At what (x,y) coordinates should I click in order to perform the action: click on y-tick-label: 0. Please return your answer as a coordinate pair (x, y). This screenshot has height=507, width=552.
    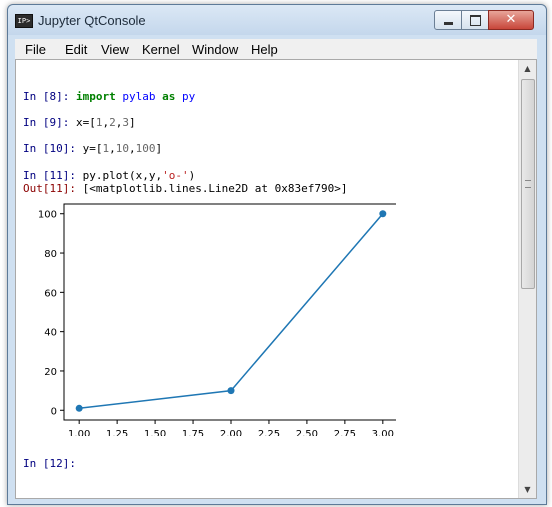
    Looking at the image, I should click on (54, 411).